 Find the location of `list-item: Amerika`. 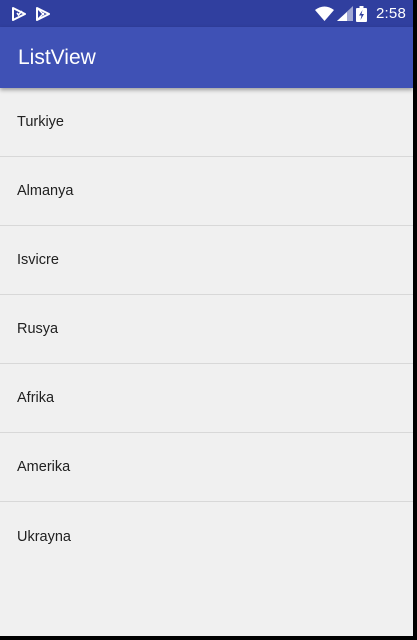

list-item: Amerika is located at coordinates (206, 467).